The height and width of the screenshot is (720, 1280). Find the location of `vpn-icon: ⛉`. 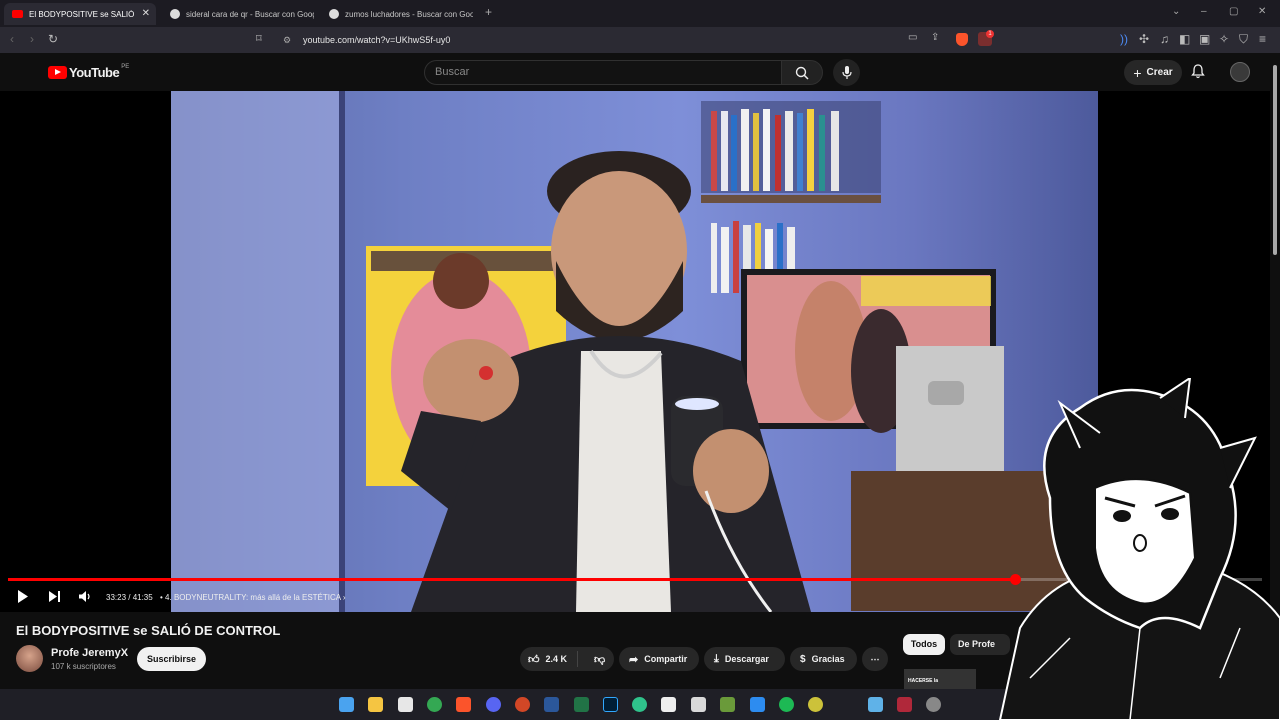

vpn-icon: ⛉ is located at coordinates (1243, 39).